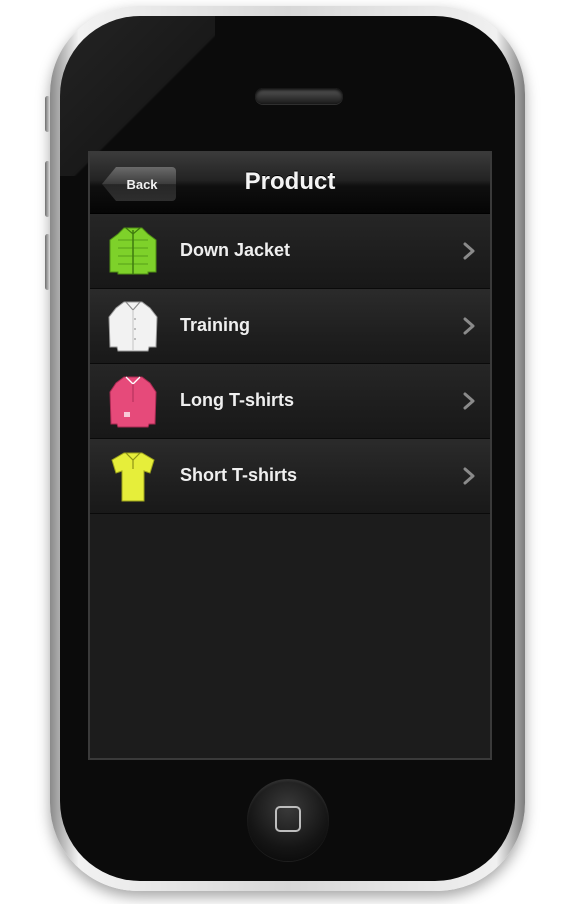  I want to click on home-button, so click(288, 820).